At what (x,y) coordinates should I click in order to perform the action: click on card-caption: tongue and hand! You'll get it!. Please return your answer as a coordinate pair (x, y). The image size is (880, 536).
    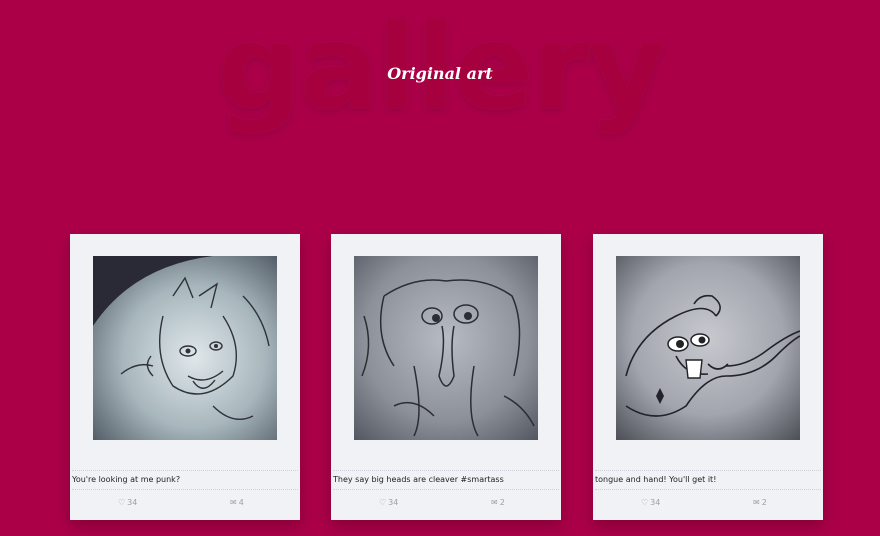
    Looking at the image, I should click on (708, 480).